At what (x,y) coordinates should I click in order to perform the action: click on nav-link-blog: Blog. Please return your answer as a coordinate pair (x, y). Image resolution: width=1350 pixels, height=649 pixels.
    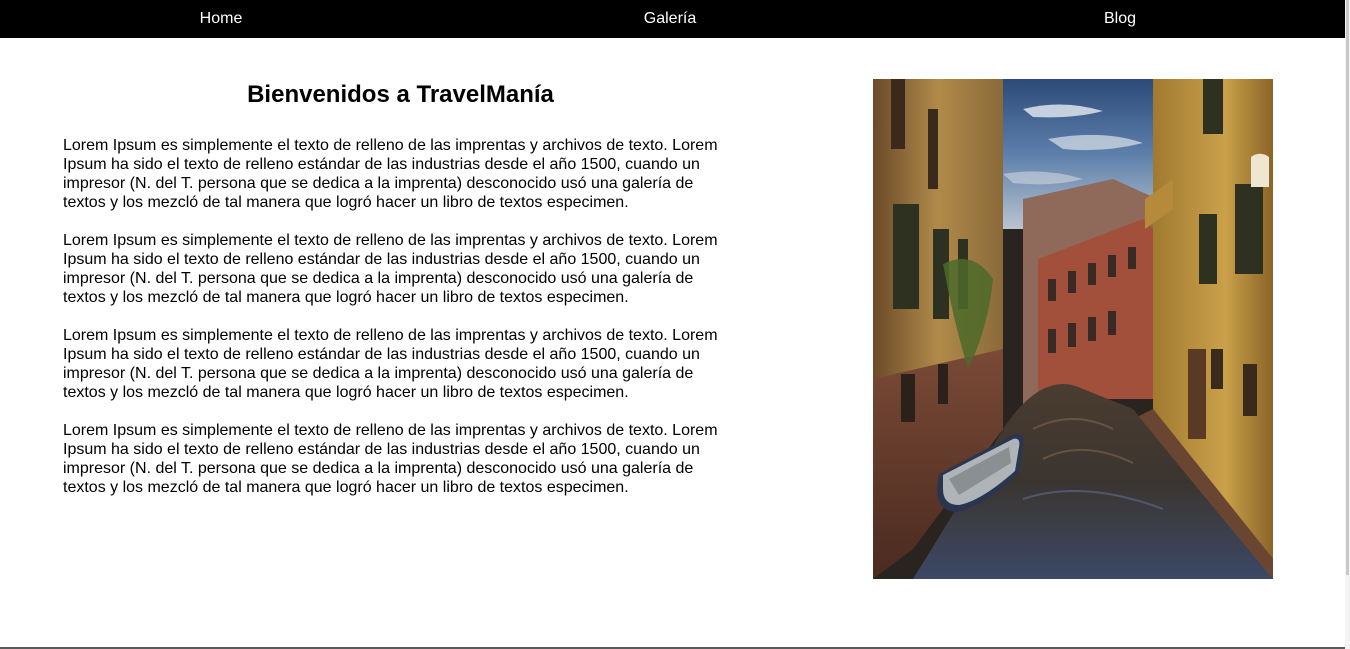
    Looking at the image, I should click on (1120, 19).